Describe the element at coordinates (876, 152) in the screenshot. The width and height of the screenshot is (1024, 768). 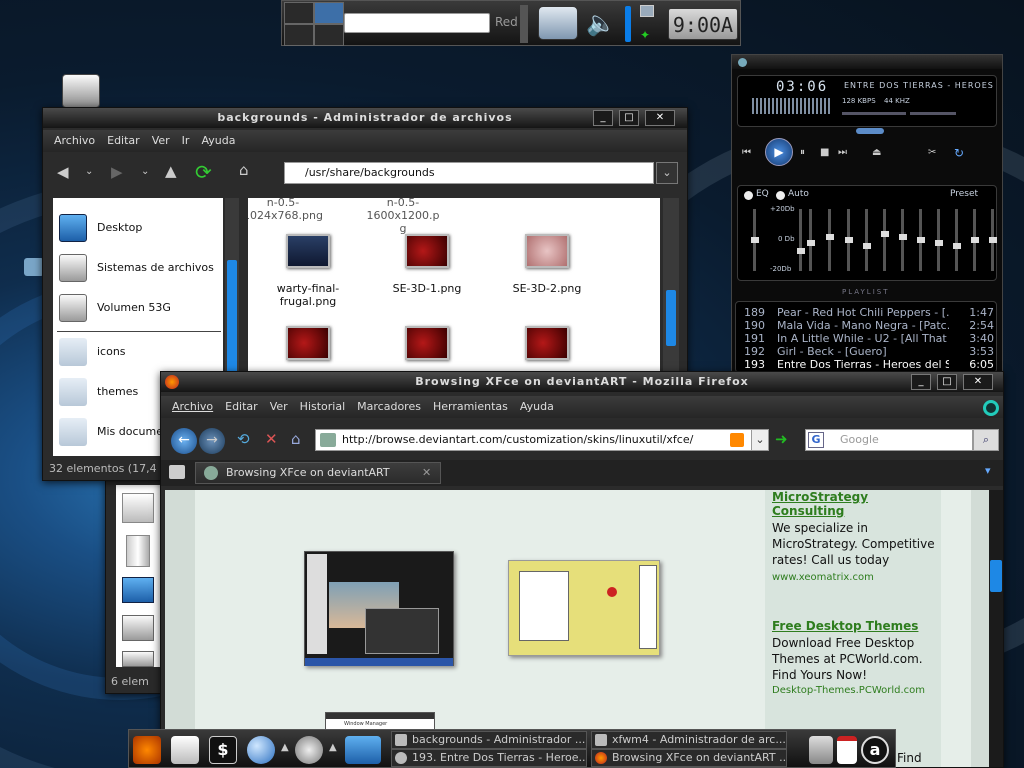
I see `eject-button: ⏏` at that location.